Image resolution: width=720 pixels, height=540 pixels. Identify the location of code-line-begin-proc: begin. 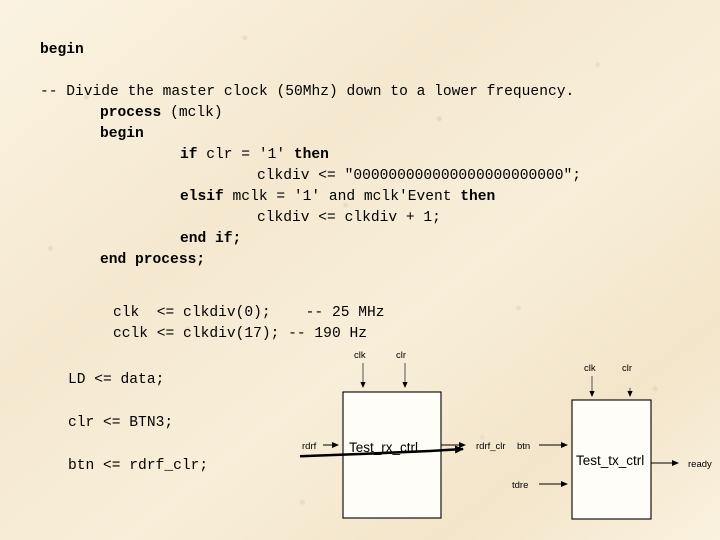
(360, 134).